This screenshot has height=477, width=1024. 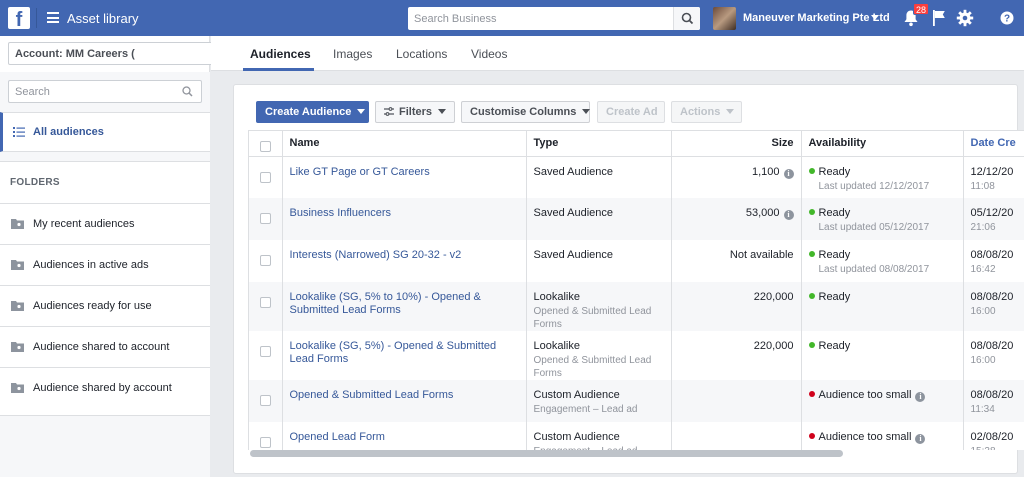 I want to click on audience-name-link: Opened & Submitted Lead Forms, so click(x=372, y=395).